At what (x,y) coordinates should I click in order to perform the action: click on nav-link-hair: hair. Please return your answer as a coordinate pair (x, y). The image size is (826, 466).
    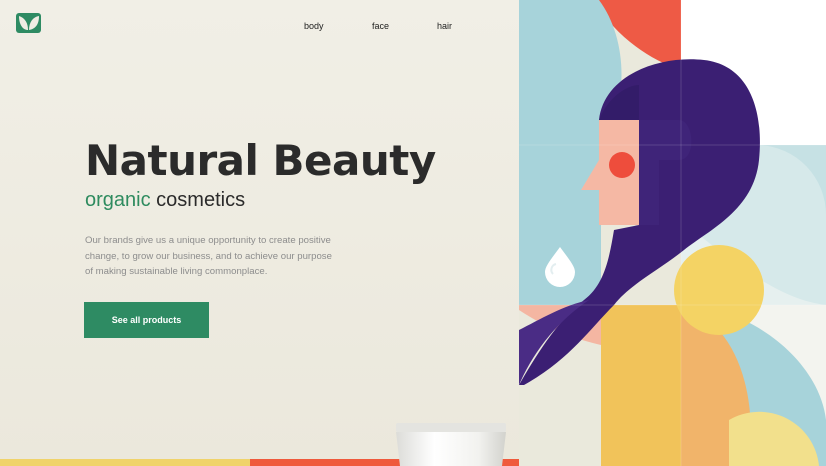
    Looking at the image, I should click on (444, 26).